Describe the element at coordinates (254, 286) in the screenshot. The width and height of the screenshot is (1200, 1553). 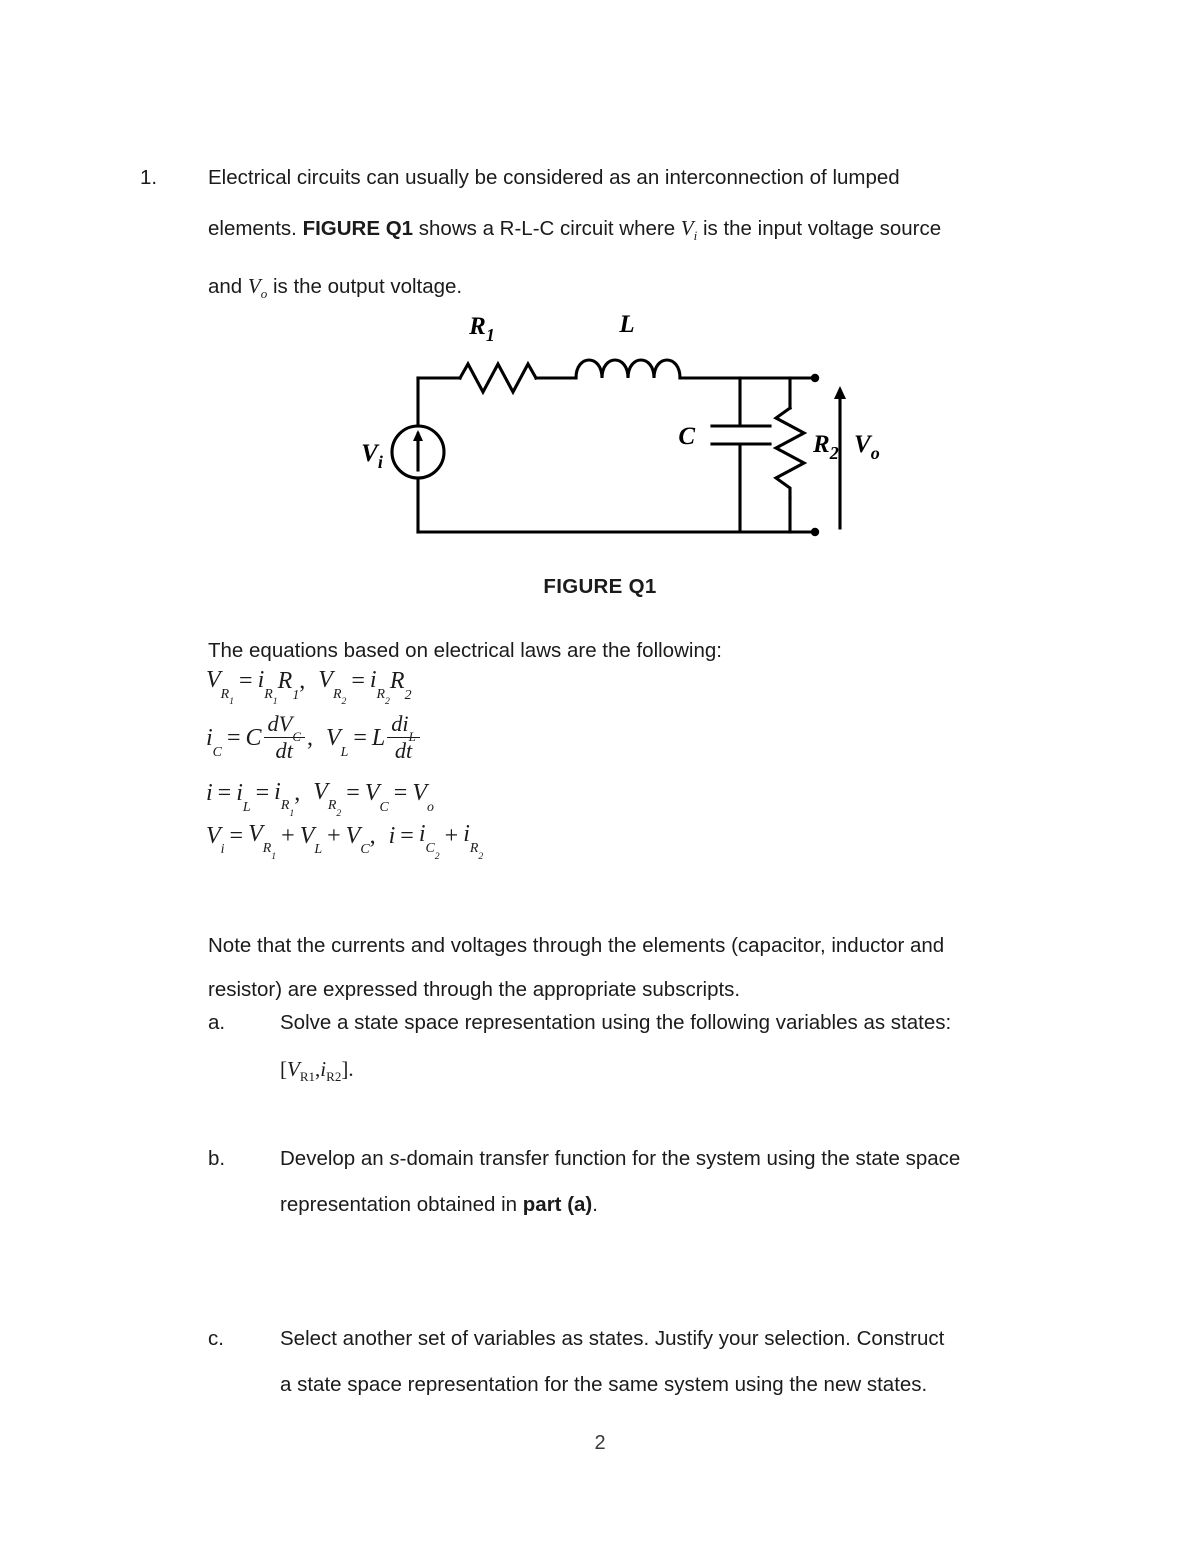
I see `vo-inline-var-base: V` at that location.